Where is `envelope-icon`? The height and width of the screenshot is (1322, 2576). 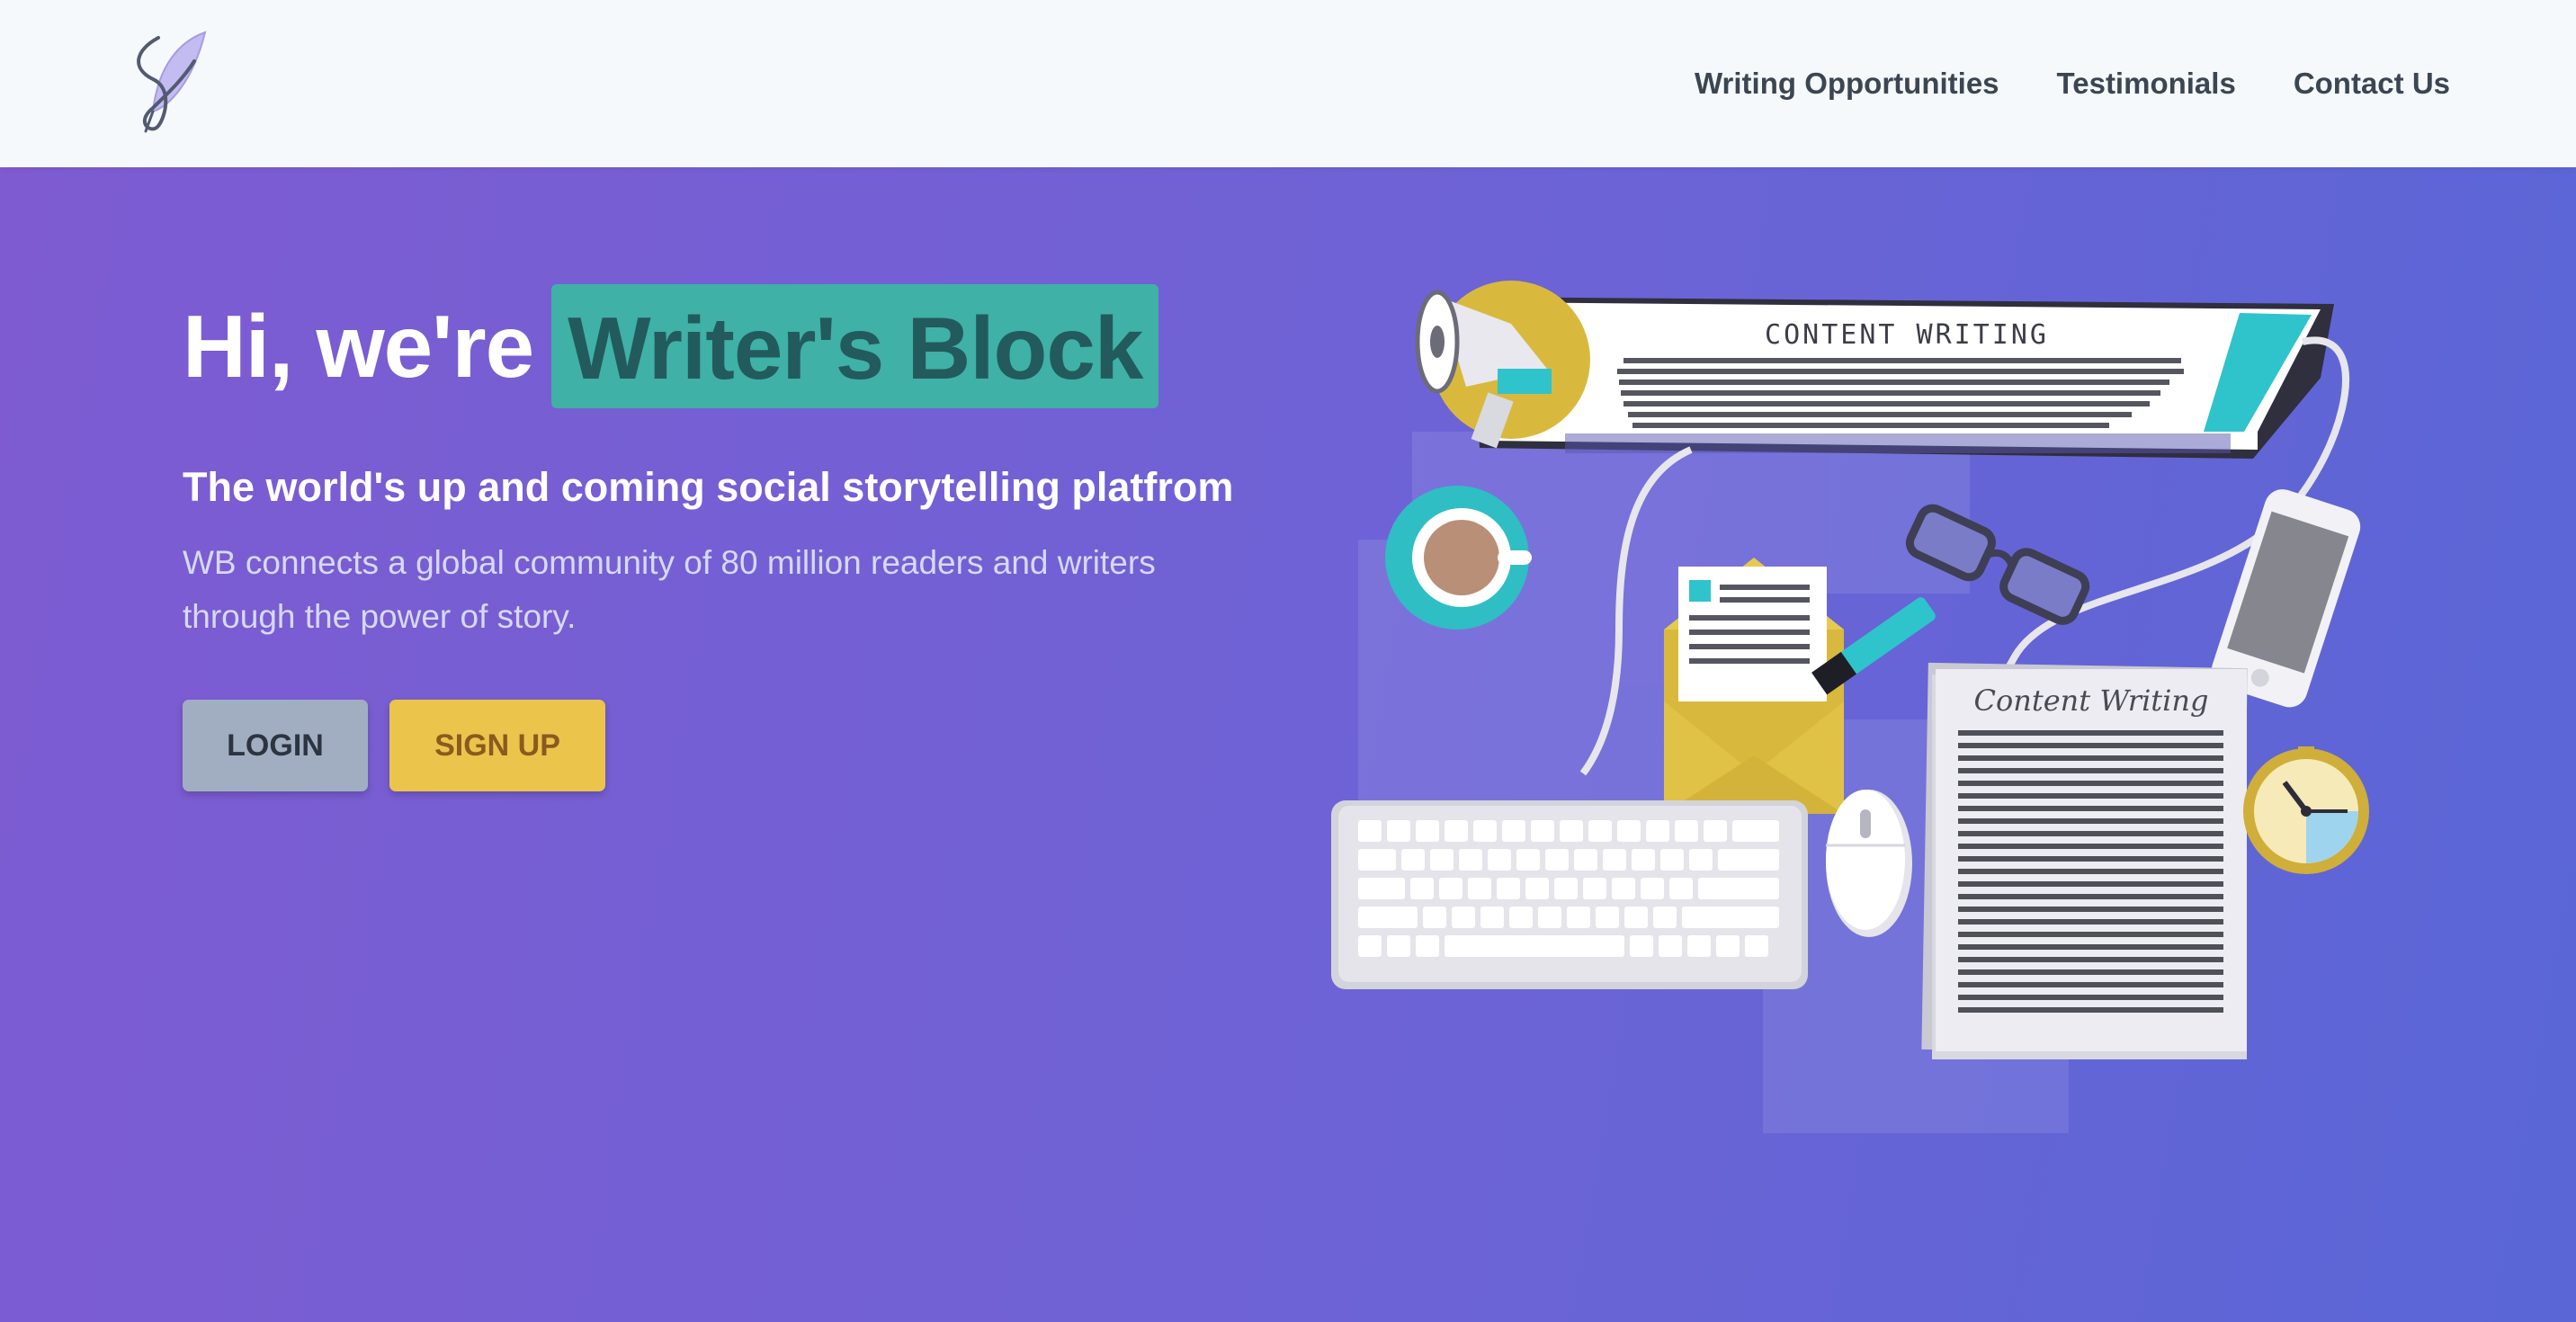 envelope-icon is located at coordinates (1754, 686).